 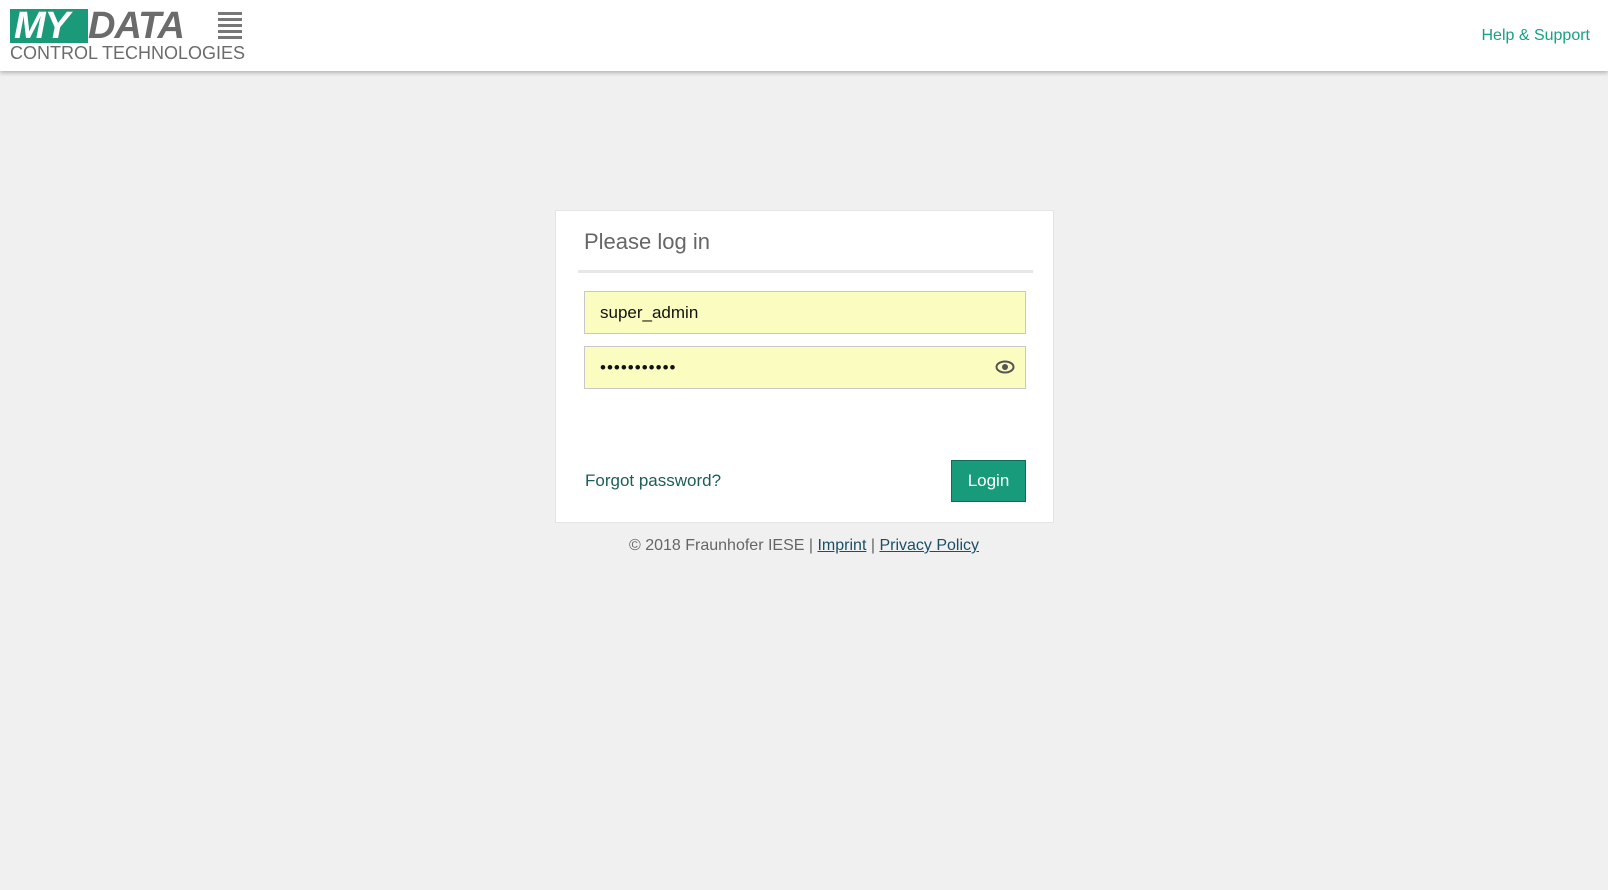 What do you see at coordinates (647, 241) in the screenshot?
I see `login-title: Please log in` at bounding box center [647, 241].